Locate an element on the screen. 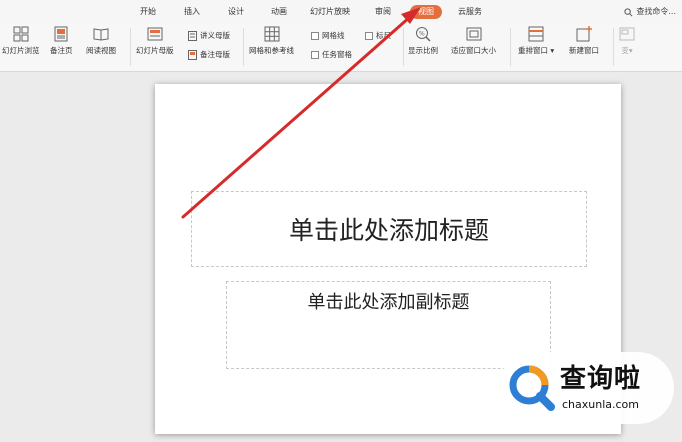  grid-icon is located at coordinates (271, 34).